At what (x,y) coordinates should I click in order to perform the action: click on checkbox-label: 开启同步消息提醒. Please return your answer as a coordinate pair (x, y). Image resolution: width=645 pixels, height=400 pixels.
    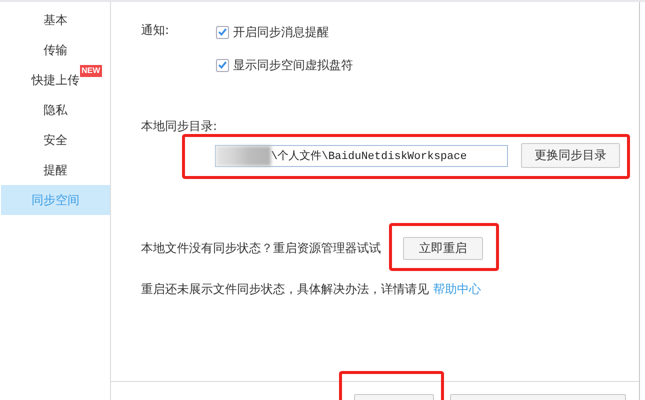
    Looking at the image, I should click on (281, 32).